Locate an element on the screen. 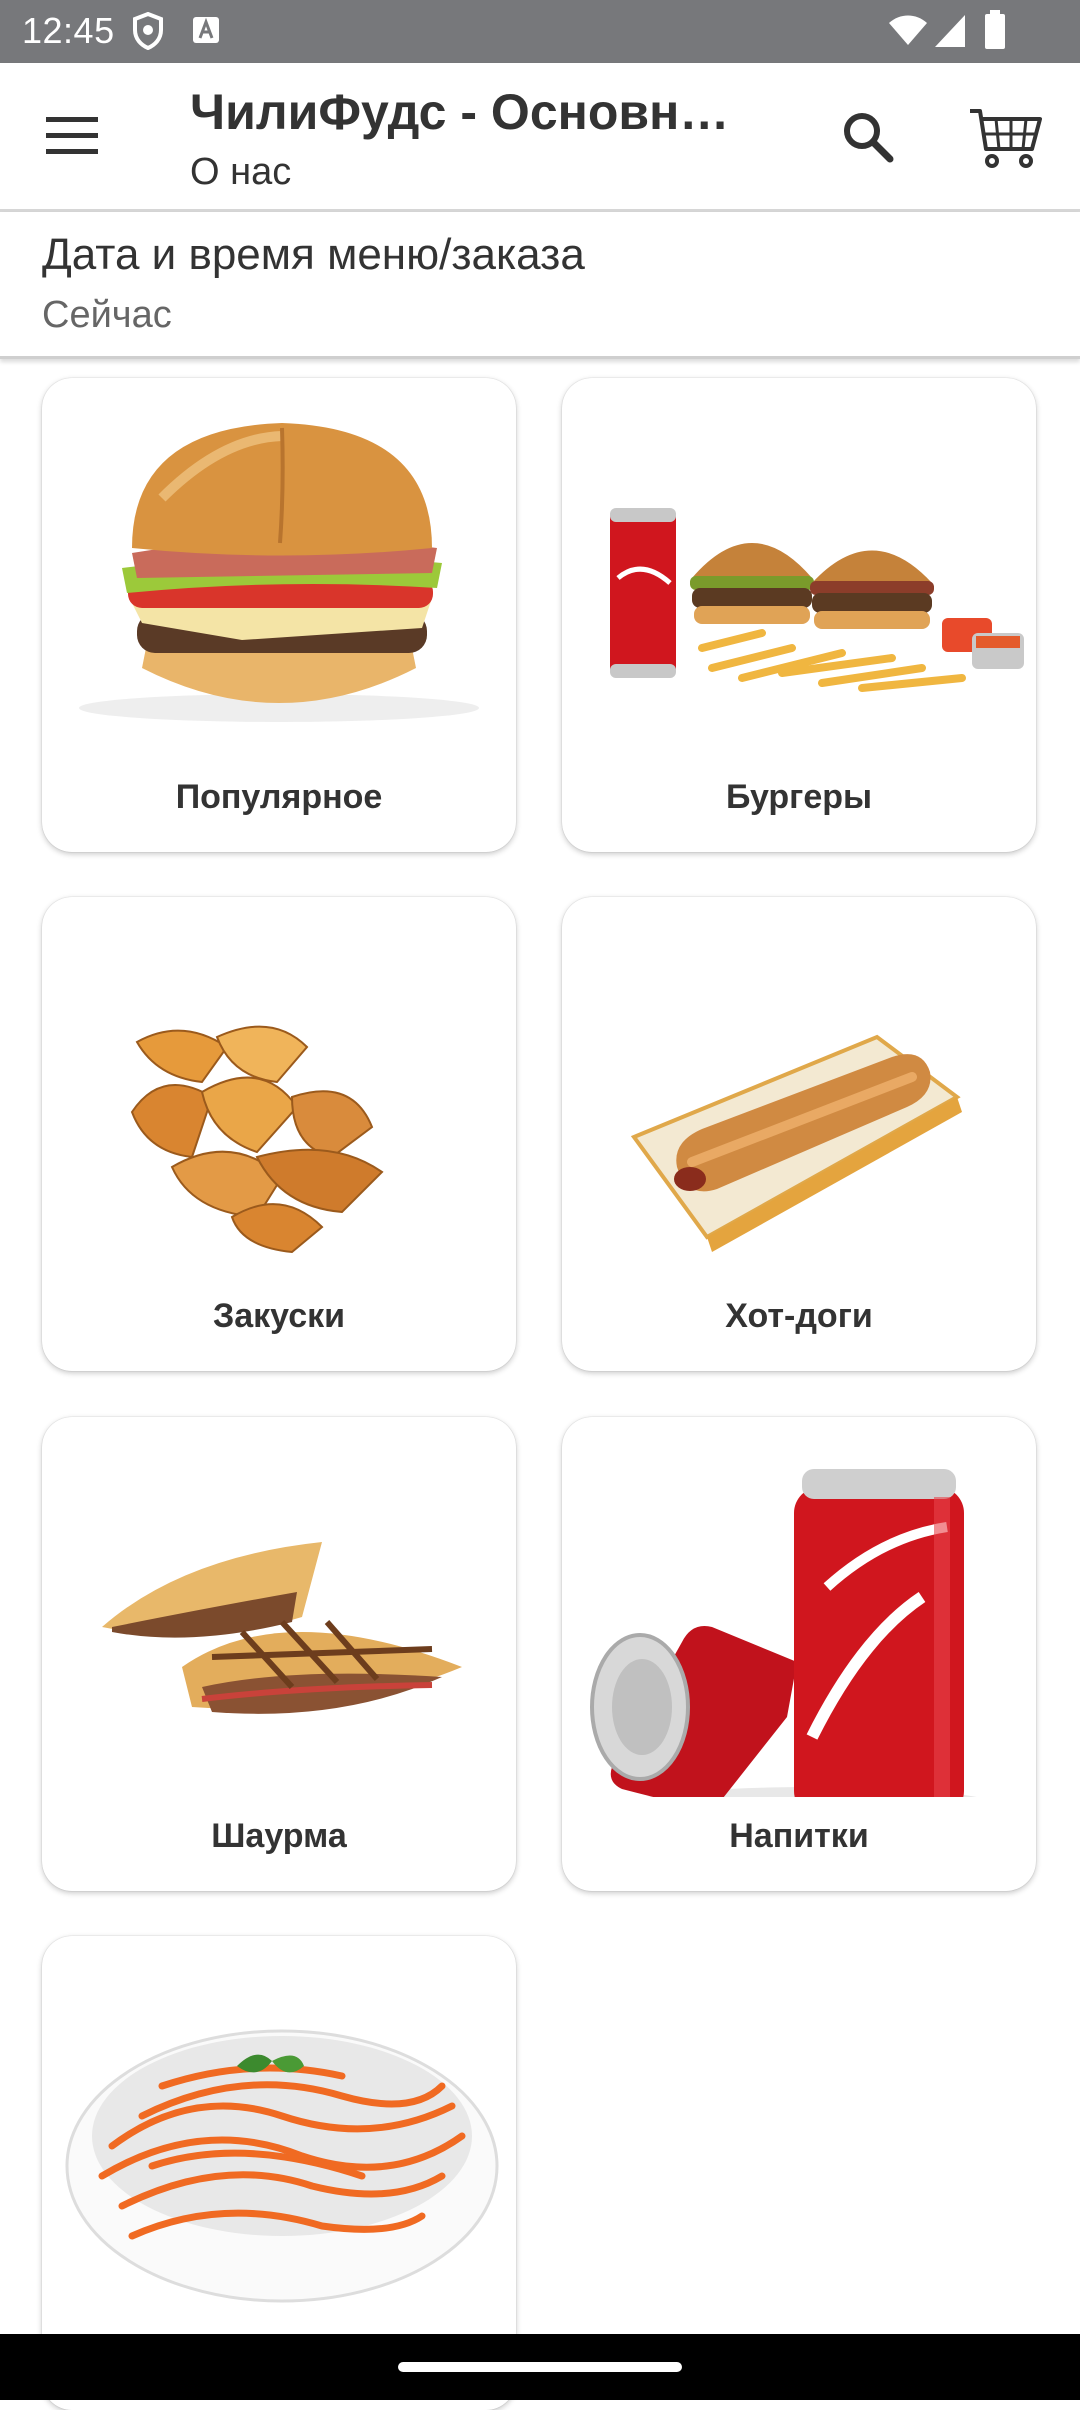 The image size is (1080, 2410). category-name: Хот-доги is located at coordinates (799, 1316).